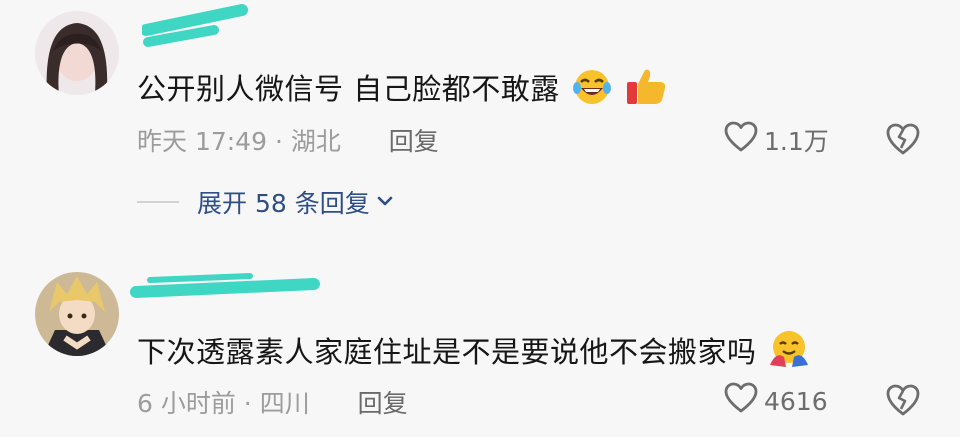 The height and width of the screenshot is (437, 960). I want to click on rolling-laughing-emoji, so click(592, 90).